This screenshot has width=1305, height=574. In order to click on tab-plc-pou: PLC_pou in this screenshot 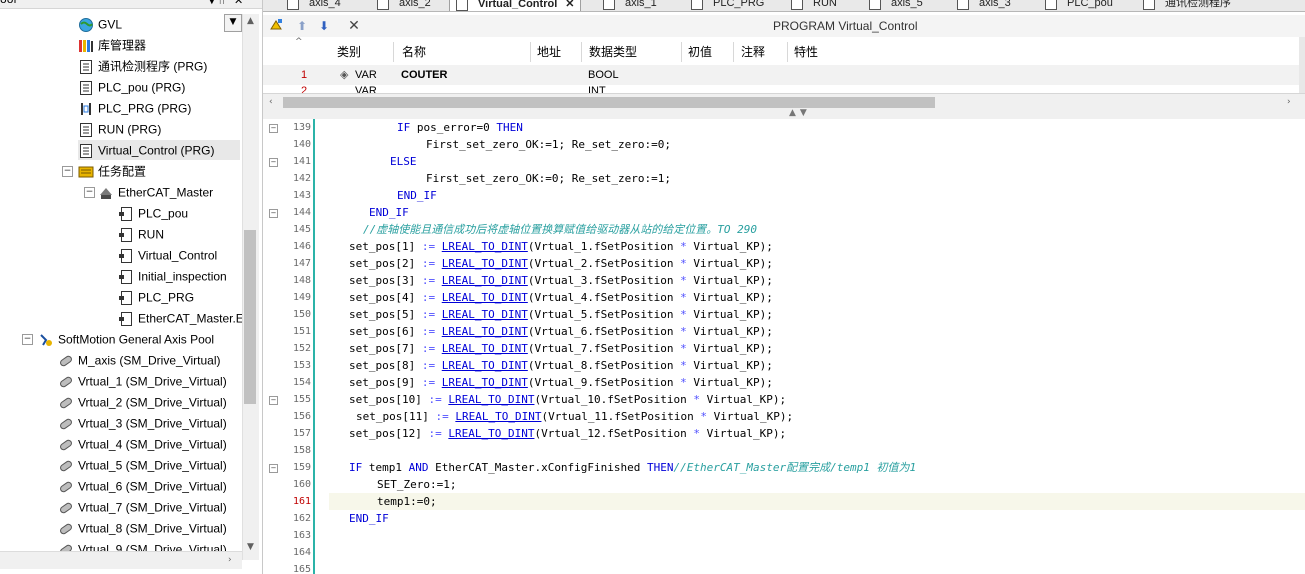, I will do `click(1079, 5)`.